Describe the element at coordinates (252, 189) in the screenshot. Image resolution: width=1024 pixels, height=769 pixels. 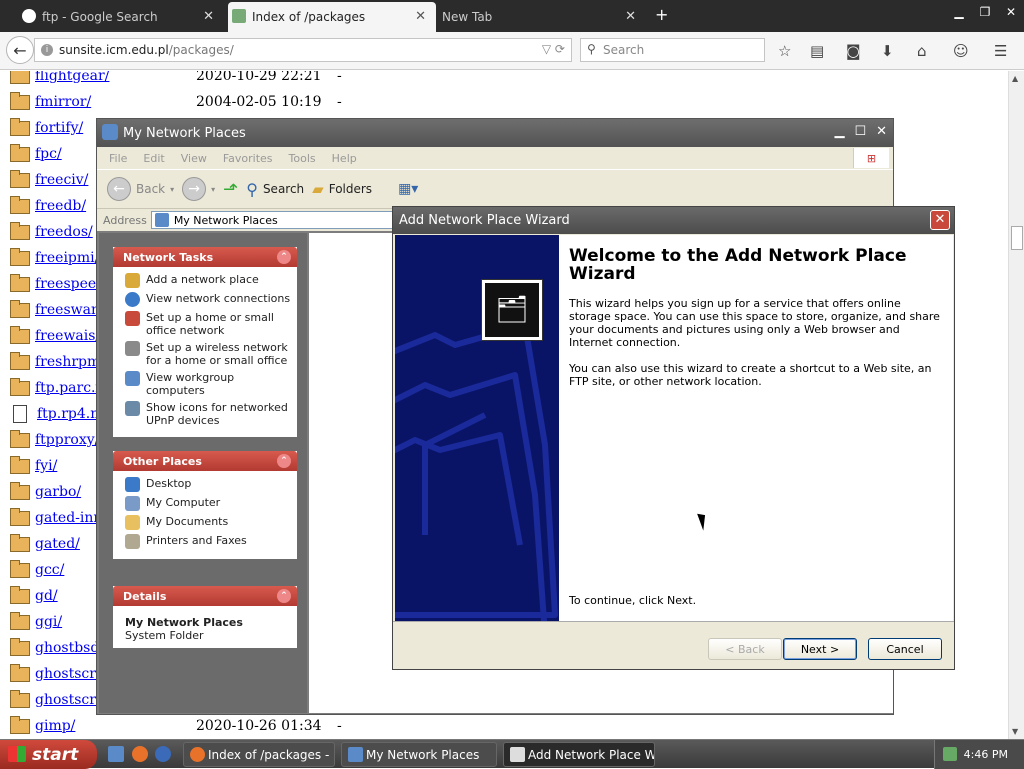
I see `search-icon: ⚲` at that location.